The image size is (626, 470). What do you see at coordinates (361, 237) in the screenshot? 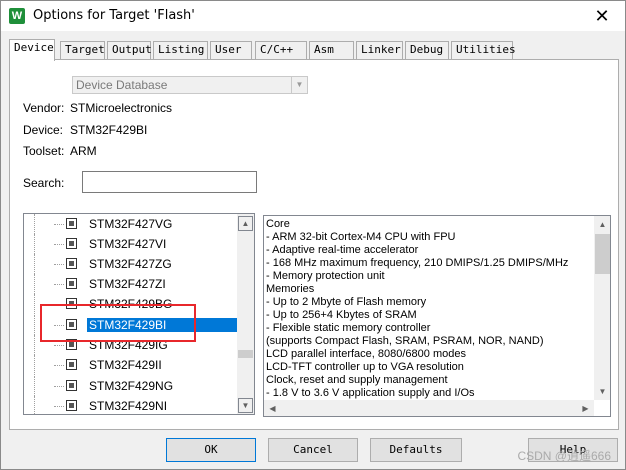
I see `description-line: - ARM 32-bit Cortex-M4 CPU with FPU` at bounding box center [361, 237].